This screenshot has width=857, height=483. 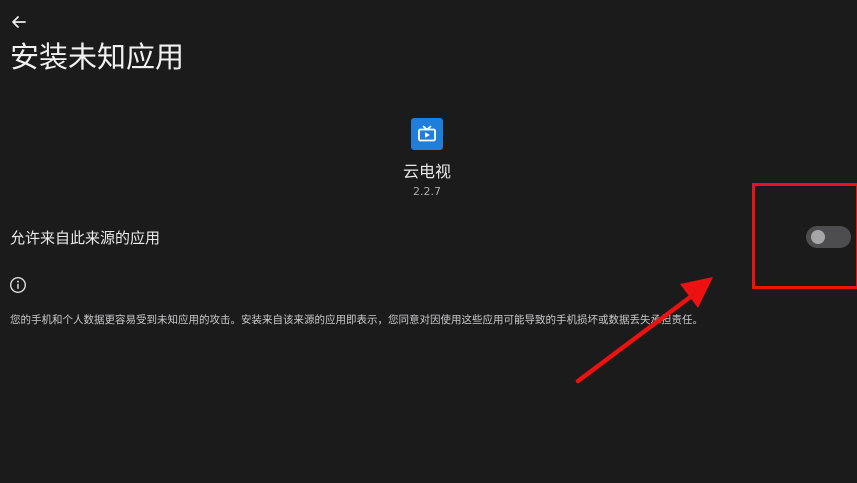 I want to click on toggle-knob, so click(x=818, y=237).